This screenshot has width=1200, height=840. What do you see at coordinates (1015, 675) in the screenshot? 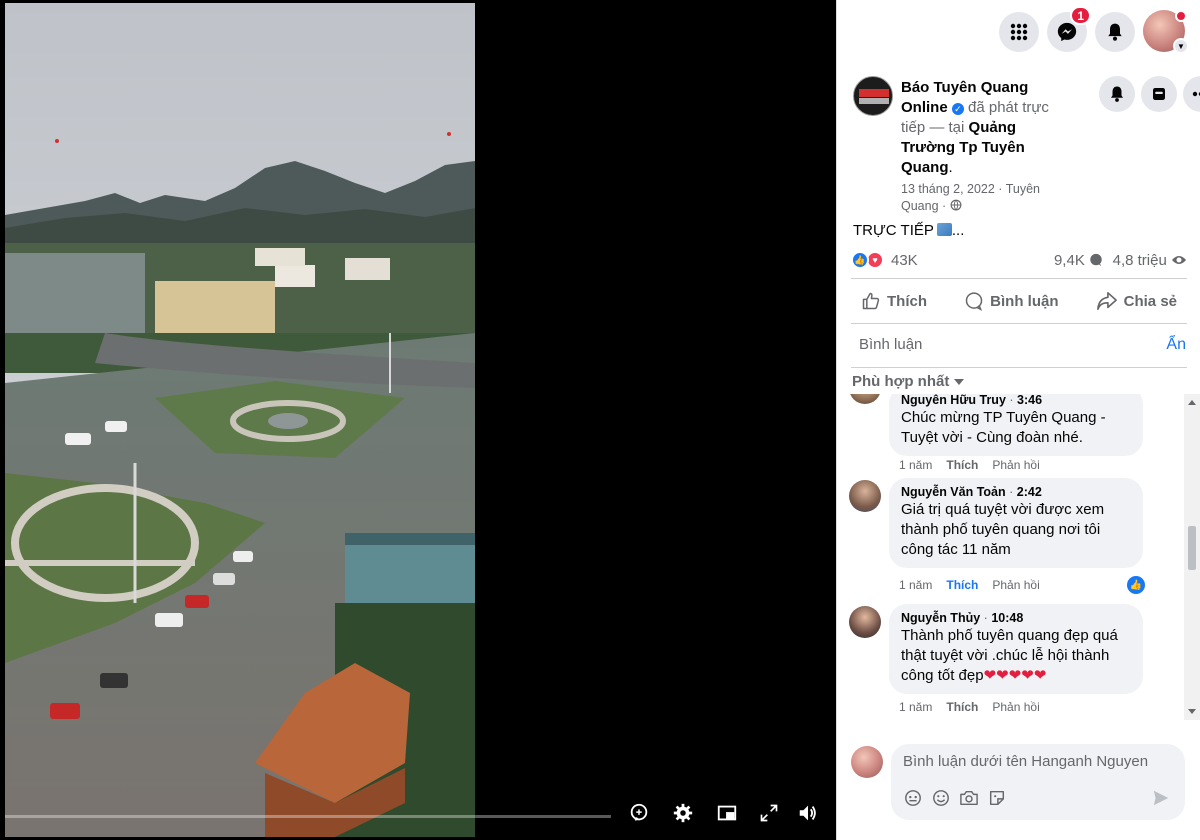
I see `hearts-emoji-icon: ❤❤❤❤❤` at bounding box center [1015, 675].